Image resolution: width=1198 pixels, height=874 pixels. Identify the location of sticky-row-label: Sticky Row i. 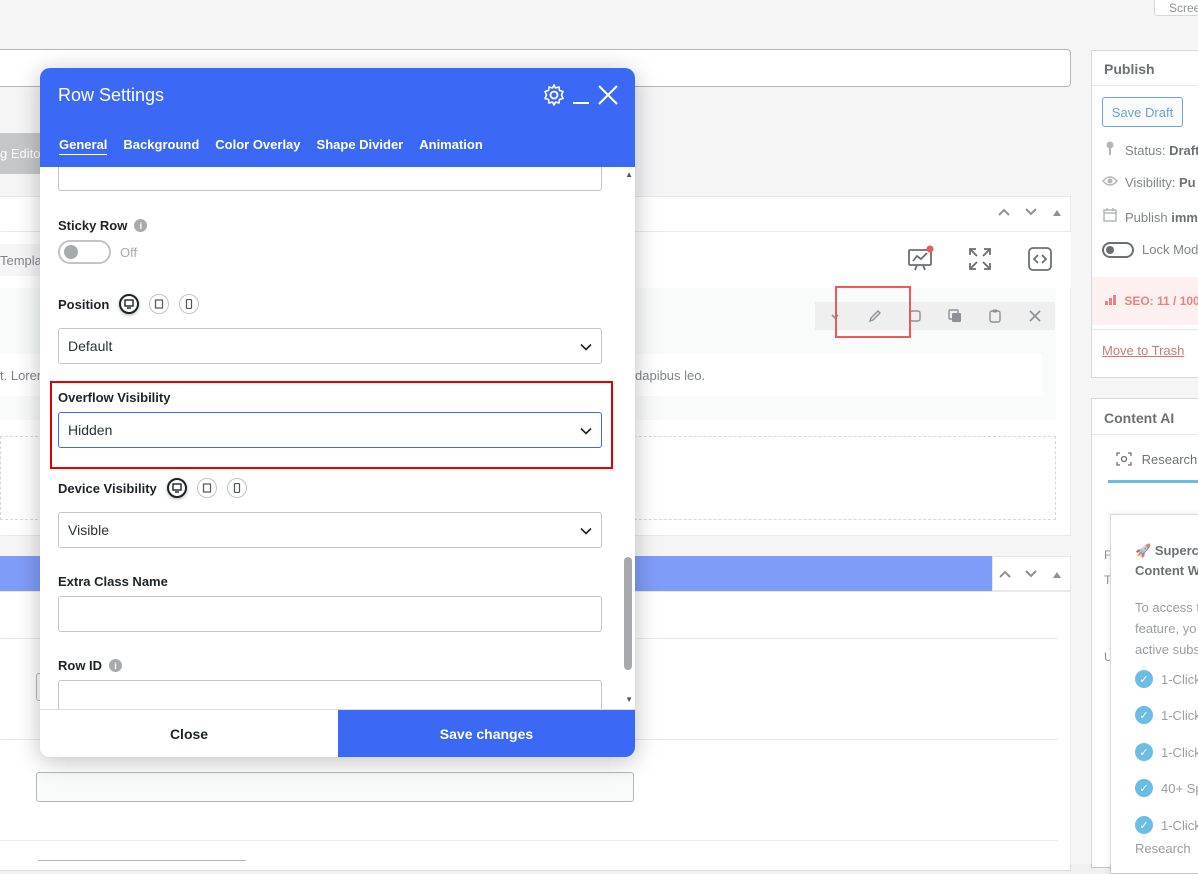
(103, 225).